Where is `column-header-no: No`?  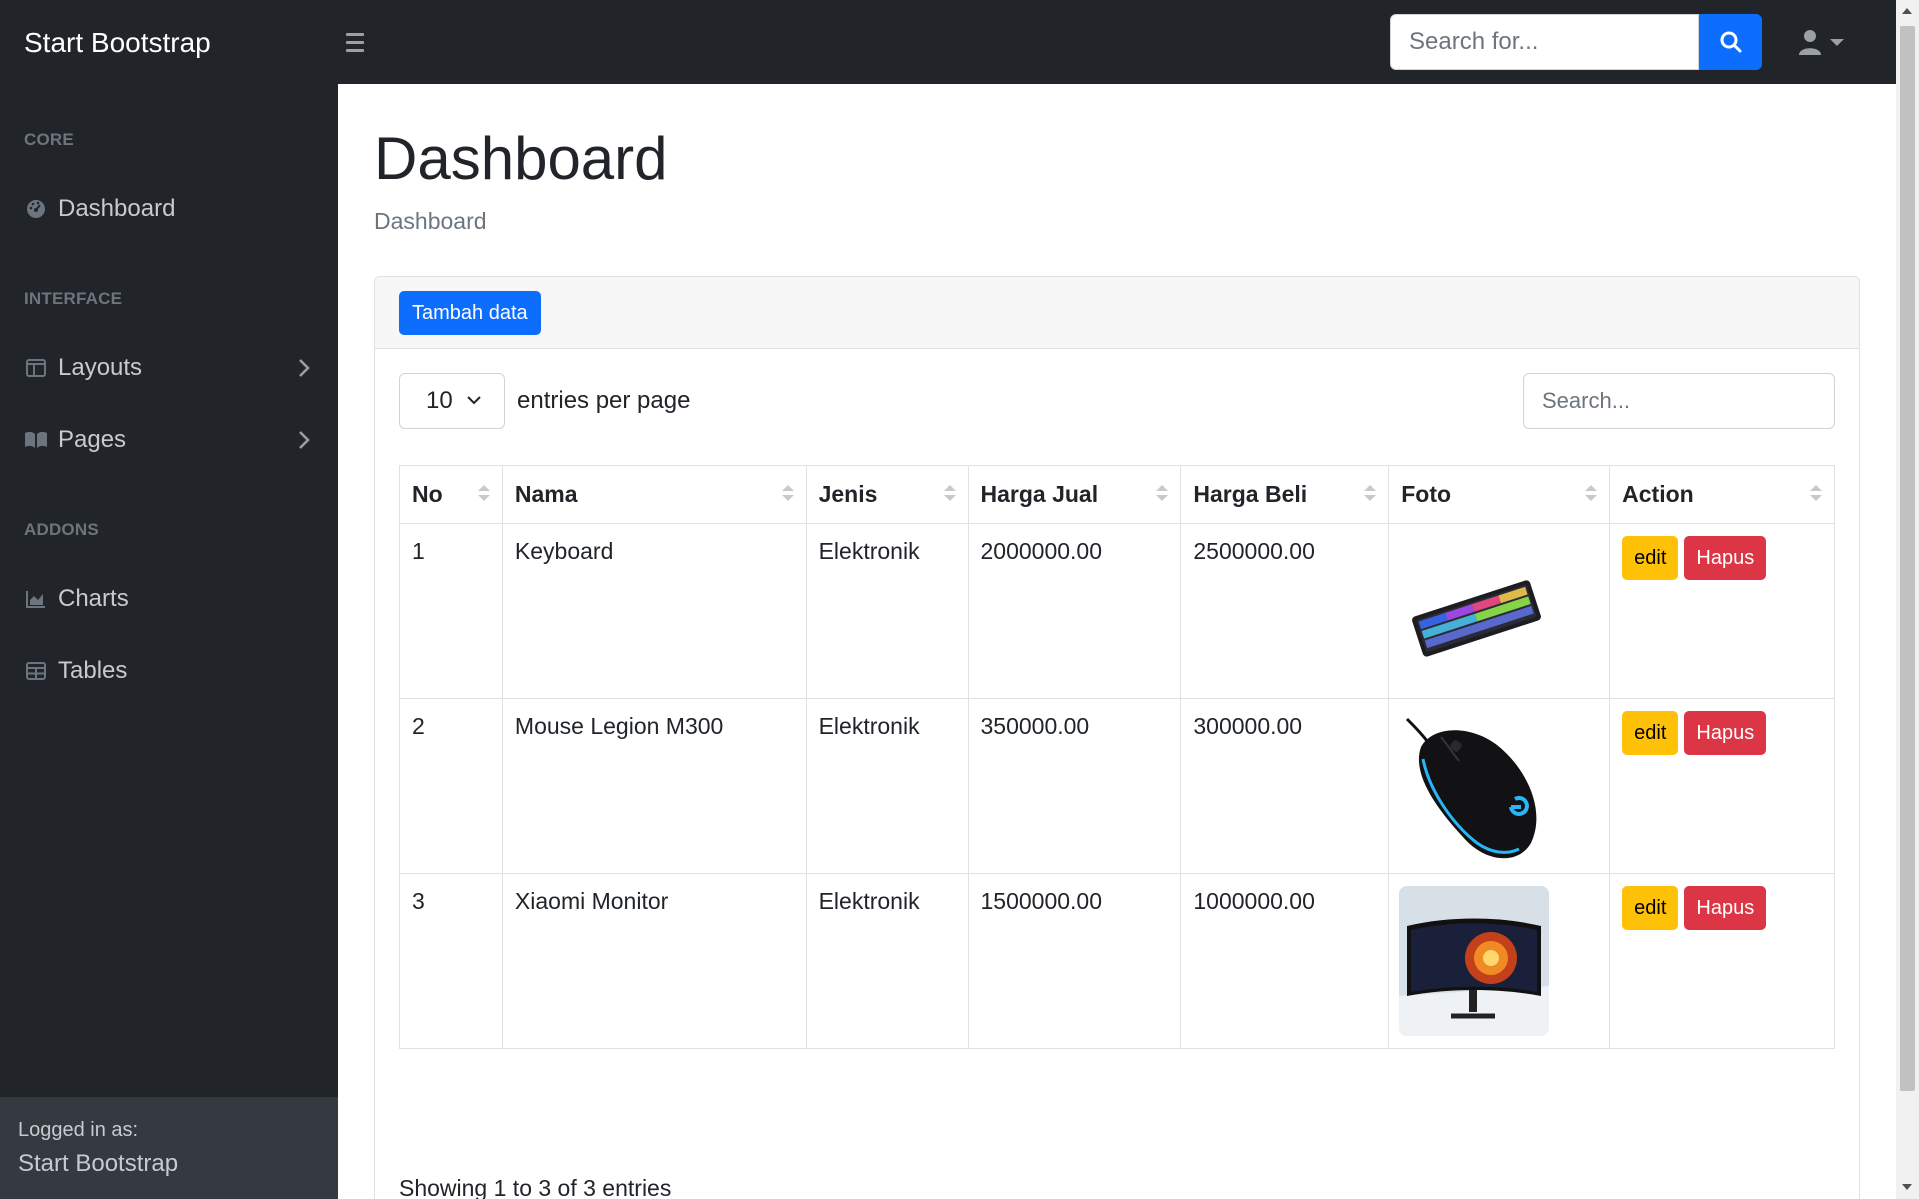 column-header-no: No is located at coordinates (451, 494).